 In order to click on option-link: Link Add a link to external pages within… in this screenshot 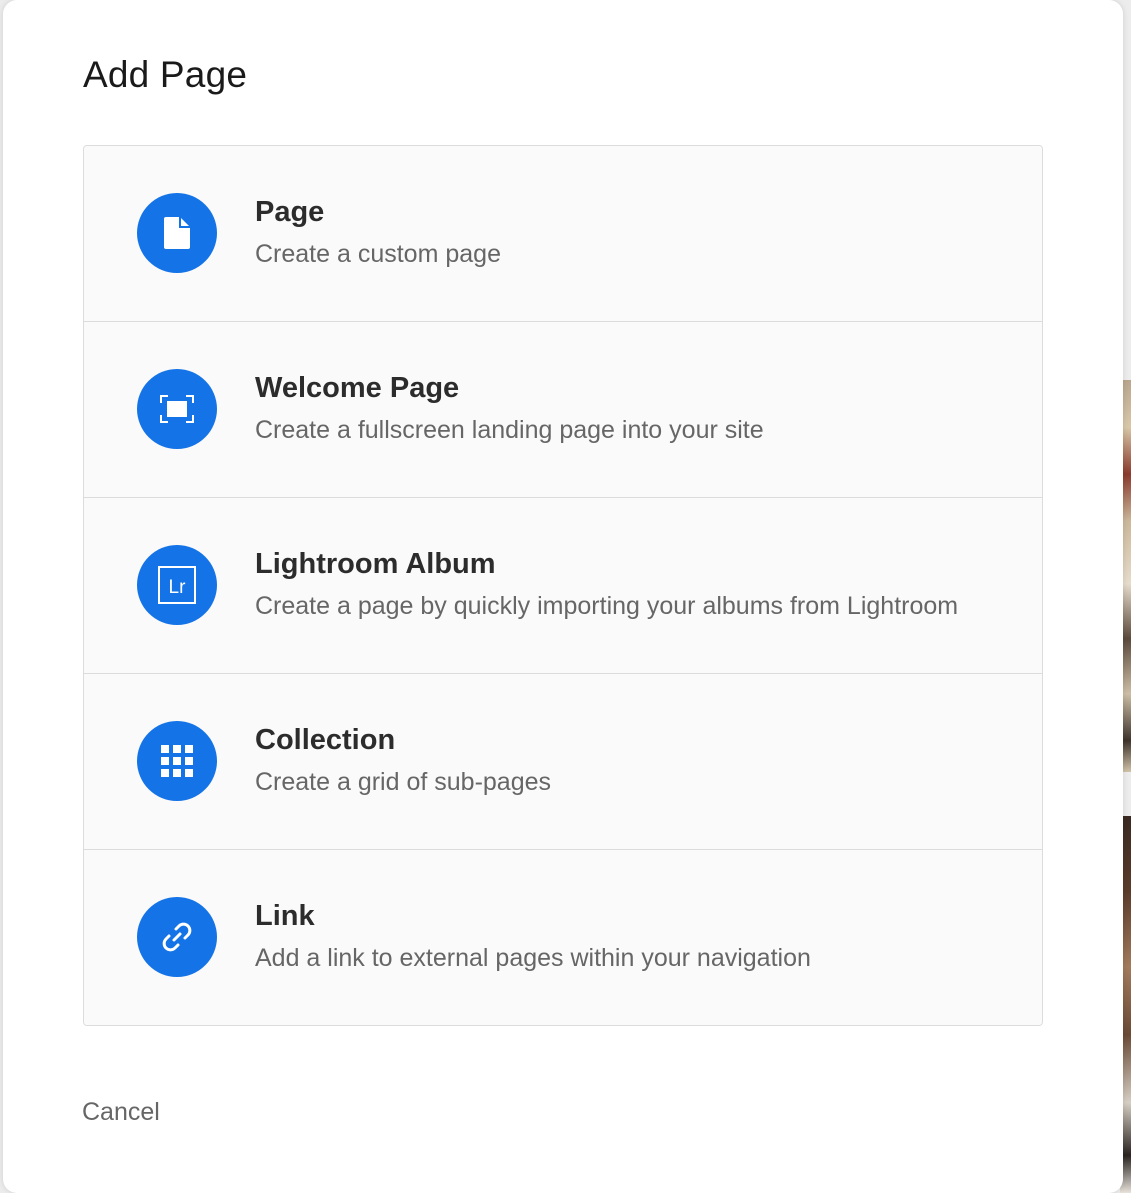, I will do `click(563, 937)`.